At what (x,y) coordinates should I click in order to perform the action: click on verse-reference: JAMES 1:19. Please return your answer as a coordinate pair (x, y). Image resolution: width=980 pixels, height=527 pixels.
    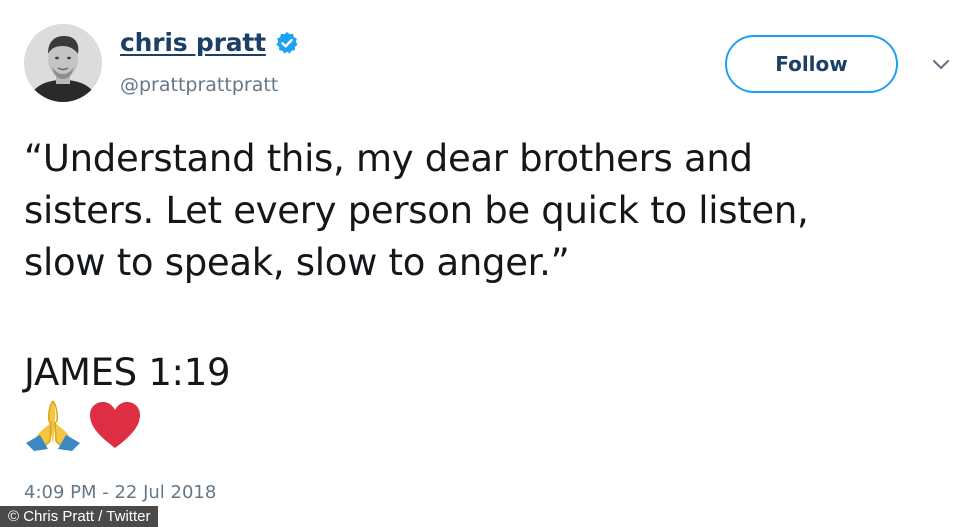
    Looking at the image, I should click on (127, 372).